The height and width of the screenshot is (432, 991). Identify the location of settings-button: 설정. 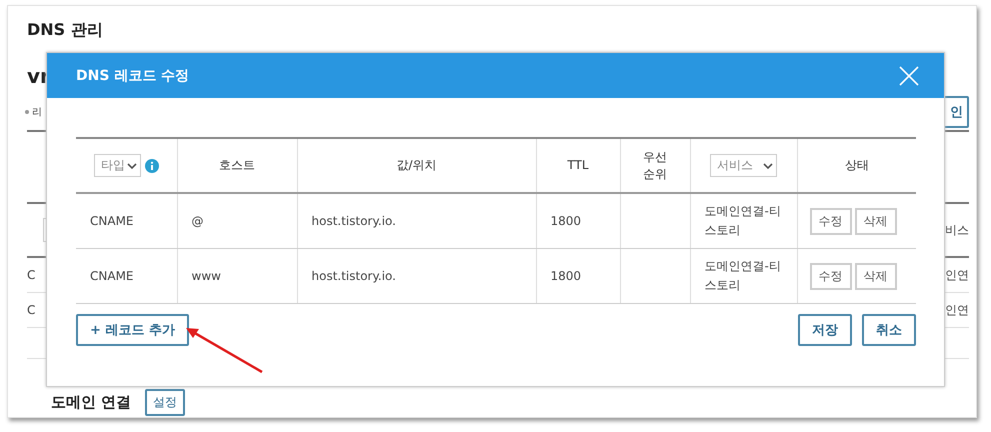
(165, 402).